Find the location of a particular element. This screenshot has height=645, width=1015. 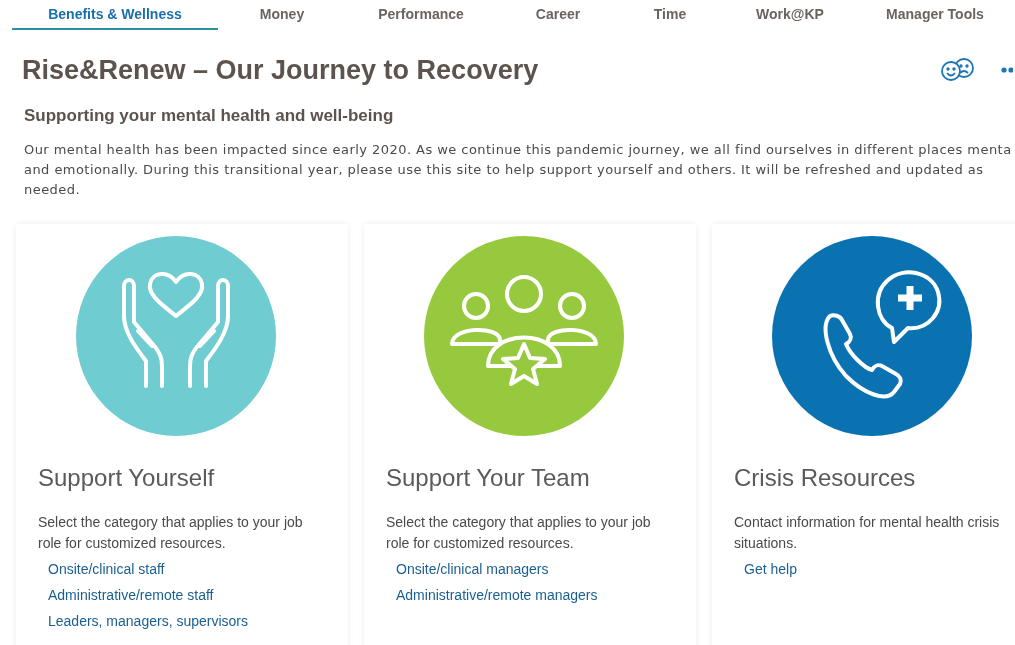

nav-tab: Time is located at coordinates (670, 15).